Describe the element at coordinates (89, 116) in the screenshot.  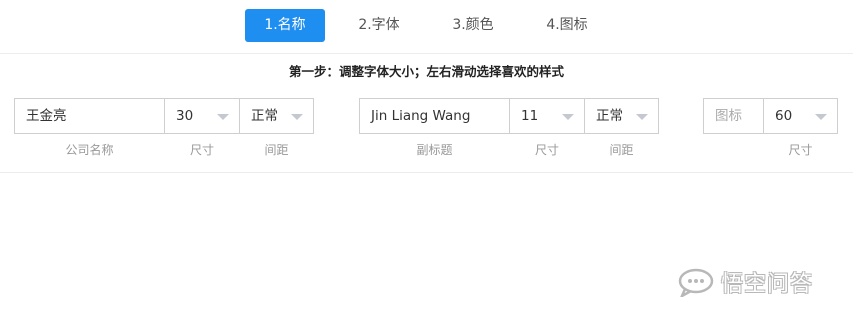
I see `company-name-input: 王金亮` at that location.